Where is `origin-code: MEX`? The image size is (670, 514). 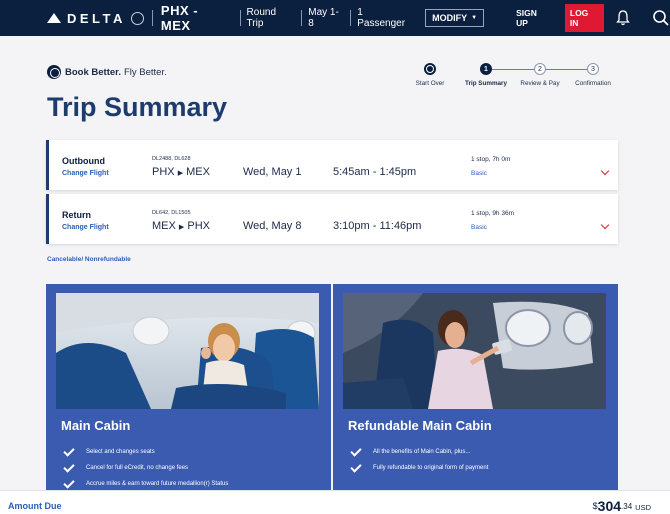 origin-code: MEX is located at coordinates (164, 226).